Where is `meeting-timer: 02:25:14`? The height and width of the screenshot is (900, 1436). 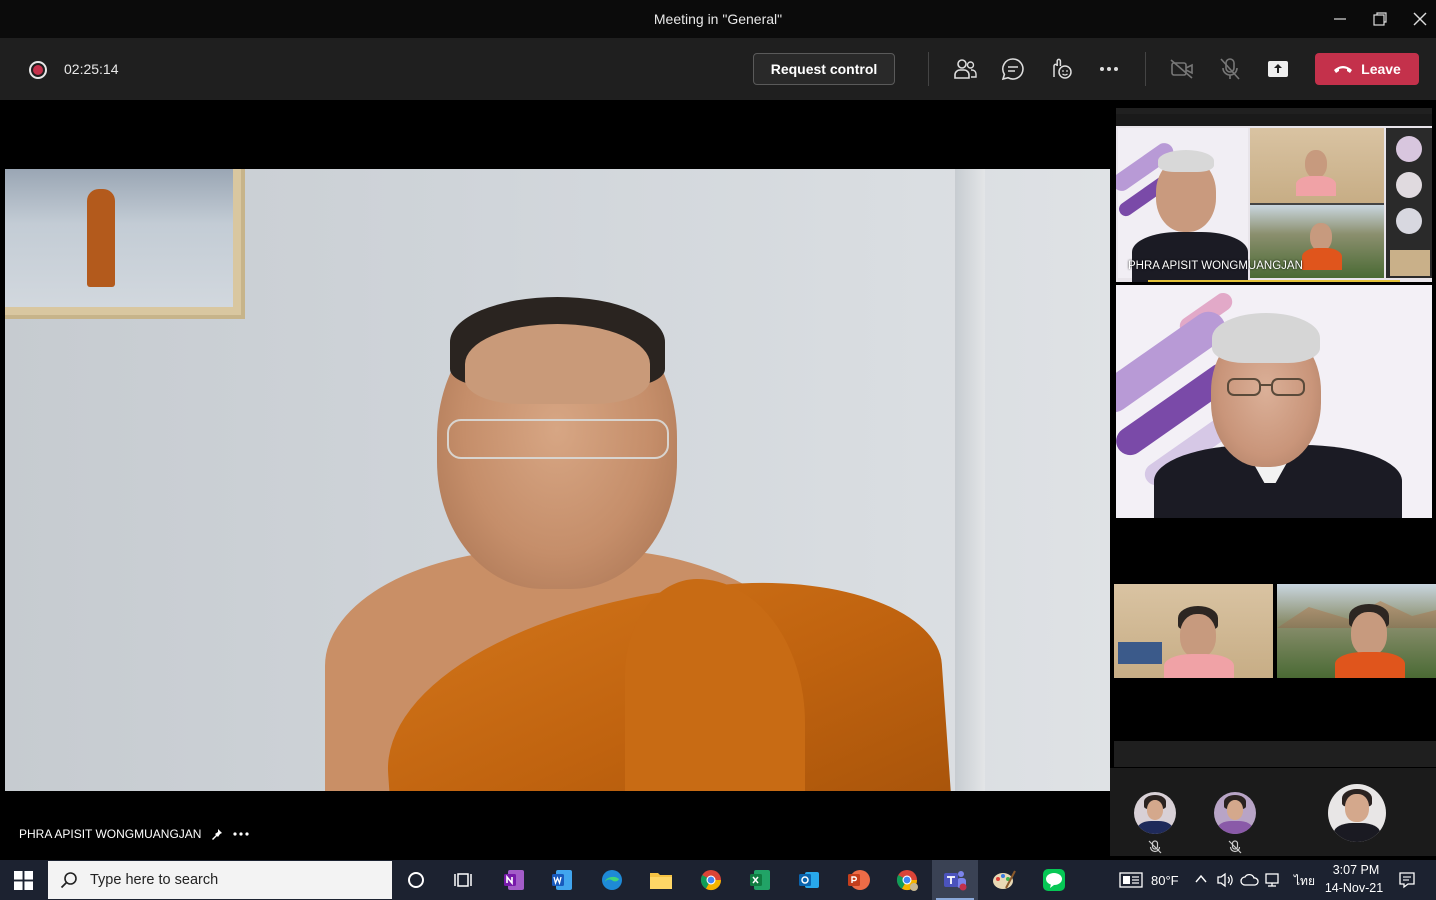 meeting-timer: 02:25:14 is located at coordinates (91, 69).